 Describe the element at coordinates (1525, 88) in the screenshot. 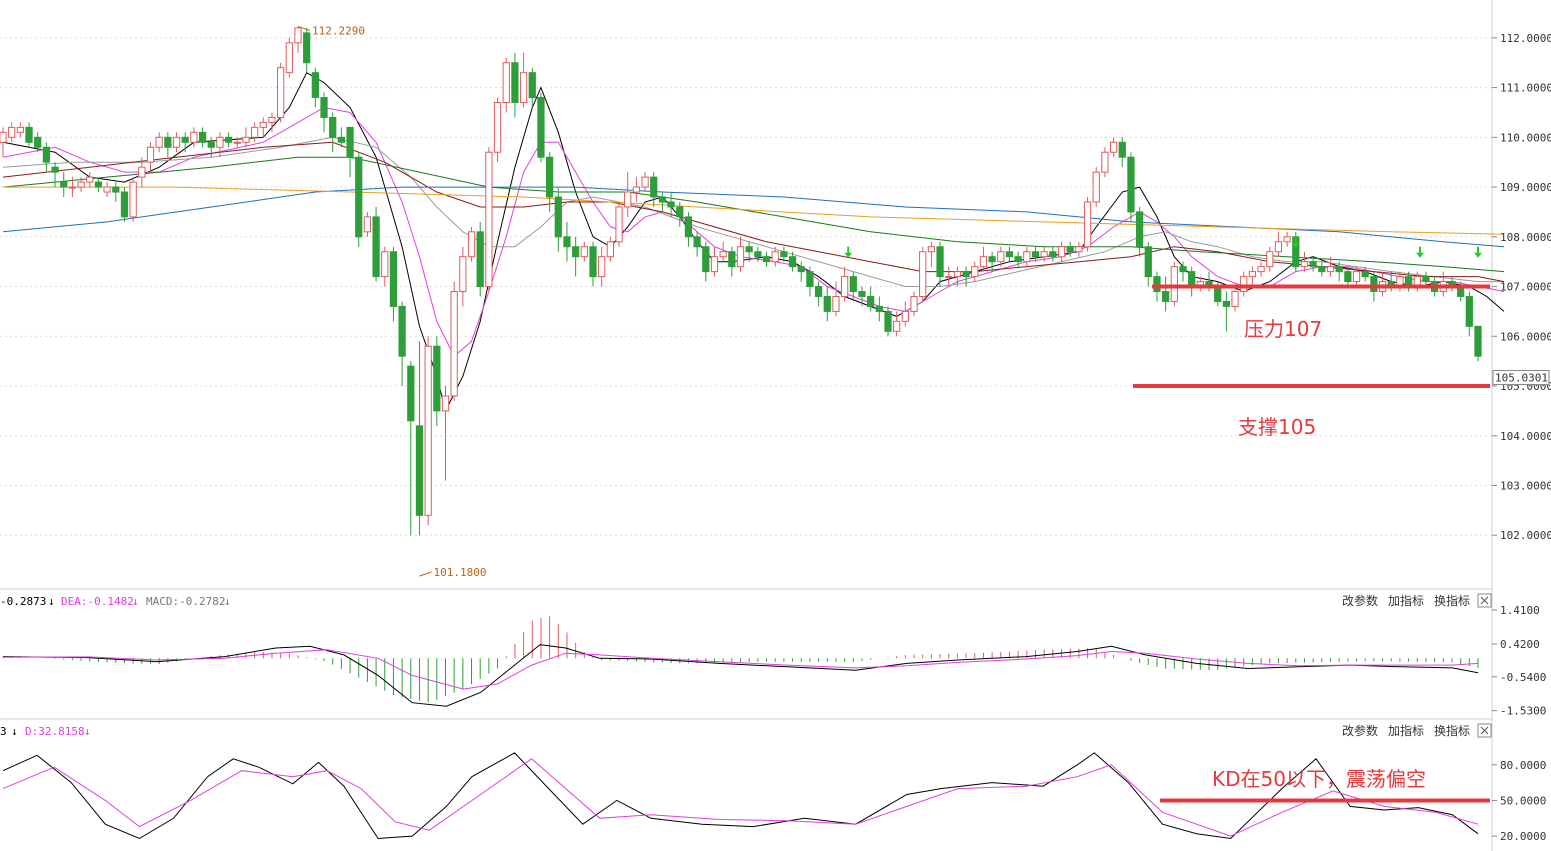

I see `price-tick-label: 111.0000` at that location.